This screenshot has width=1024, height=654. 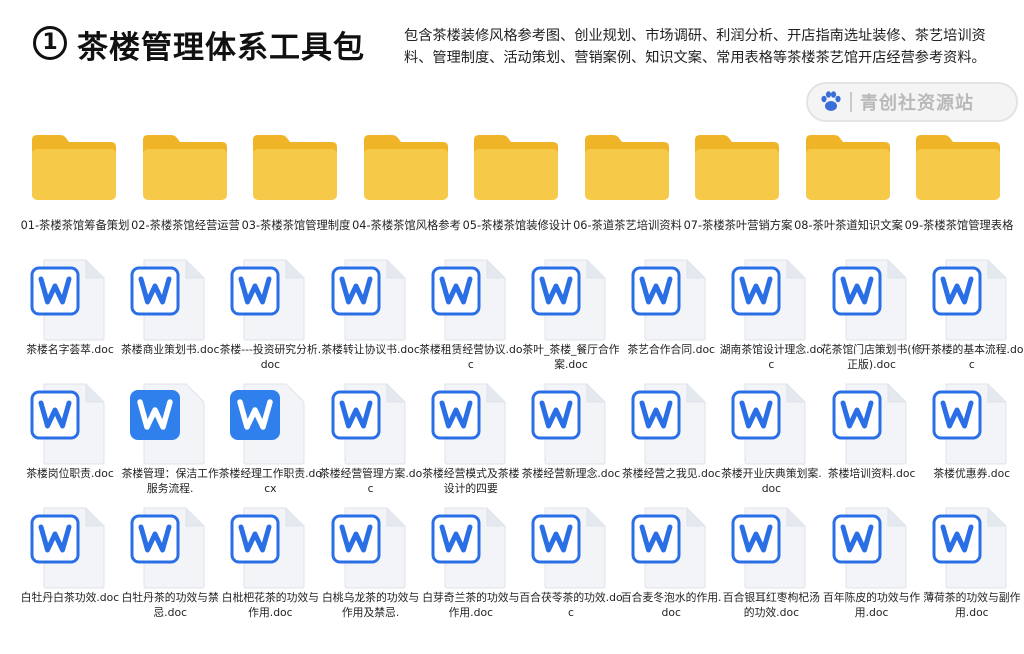 I want to click on watermark-badge: 青创社资源站, so click(x=912, y=102).